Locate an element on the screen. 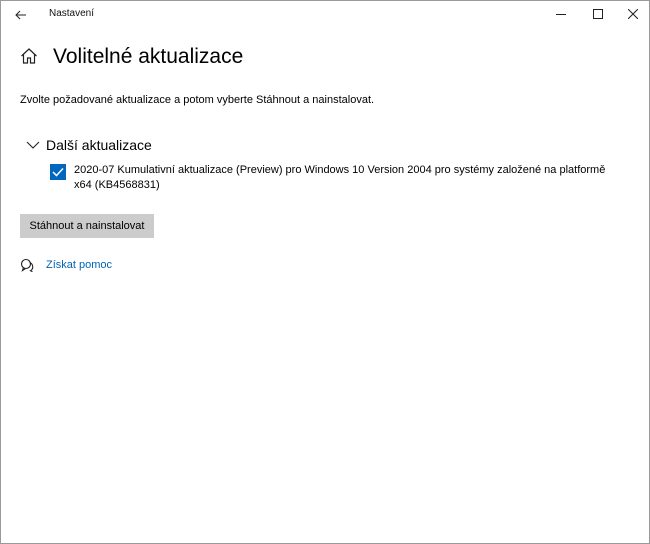  minimize-button is located at coordinates (561, 14).